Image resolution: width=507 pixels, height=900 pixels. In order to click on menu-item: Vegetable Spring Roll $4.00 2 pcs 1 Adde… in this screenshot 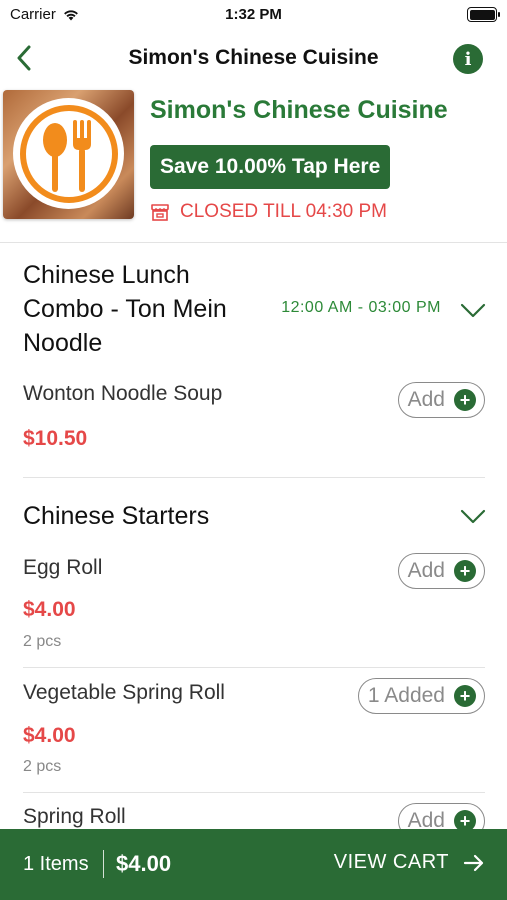, I will do `click(254, 730)`.